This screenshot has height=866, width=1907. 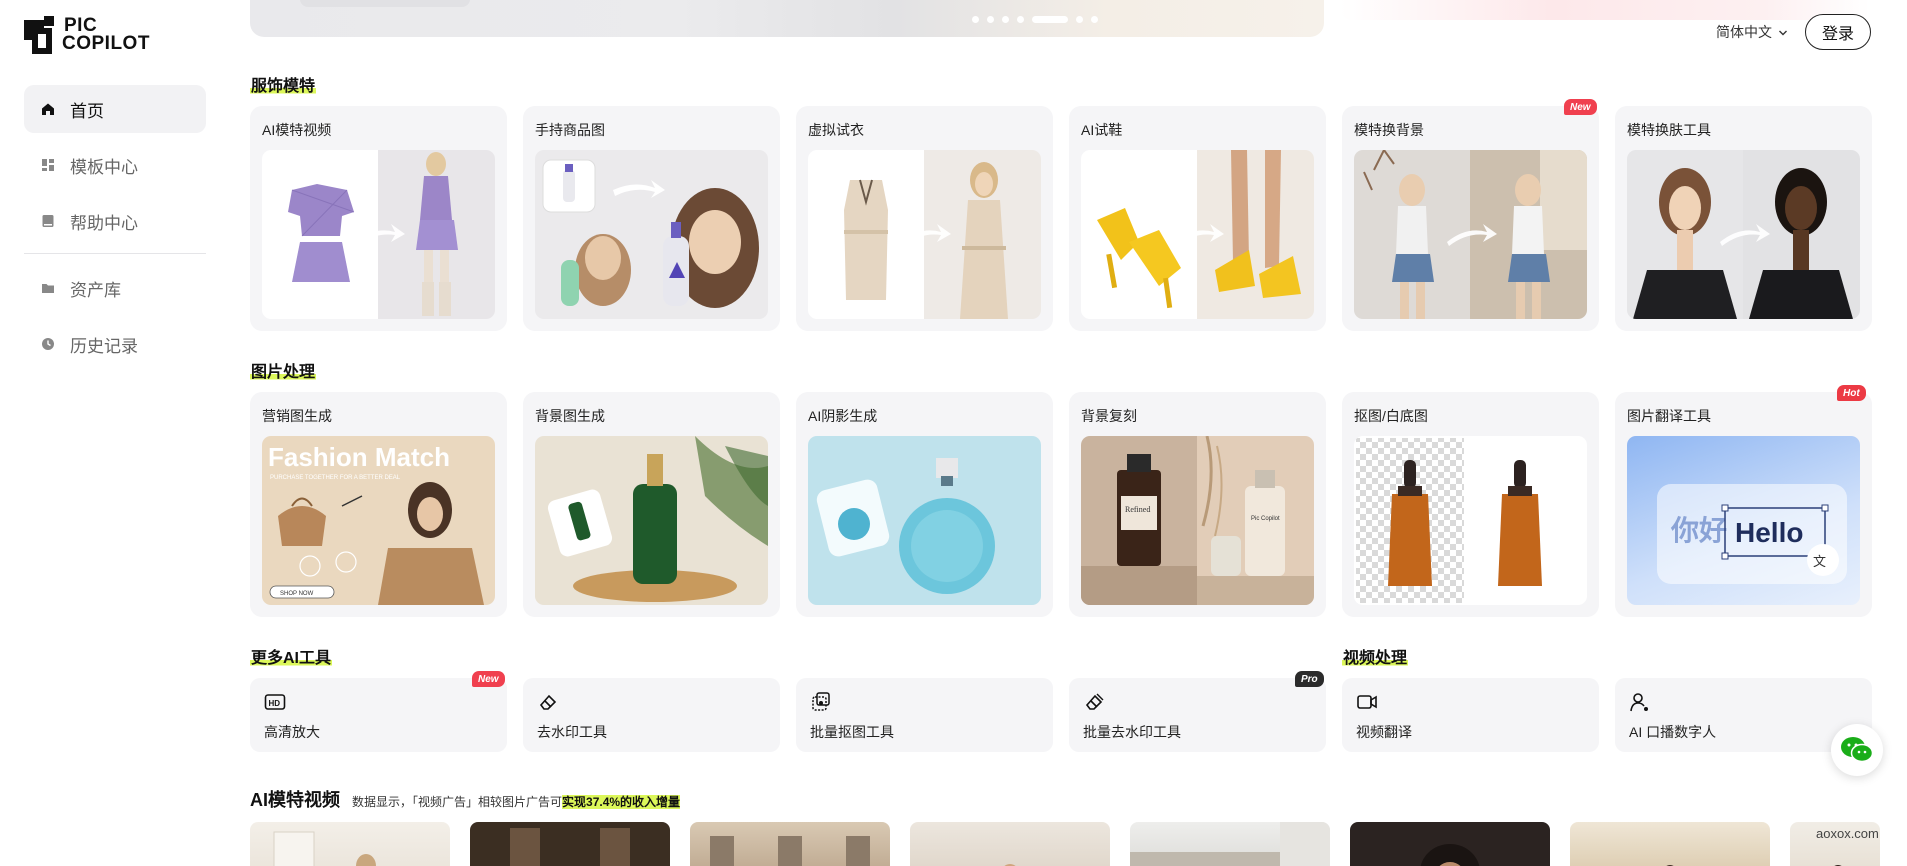 I want to click on hot-badge: Hot, so click(x=1851, y=393).